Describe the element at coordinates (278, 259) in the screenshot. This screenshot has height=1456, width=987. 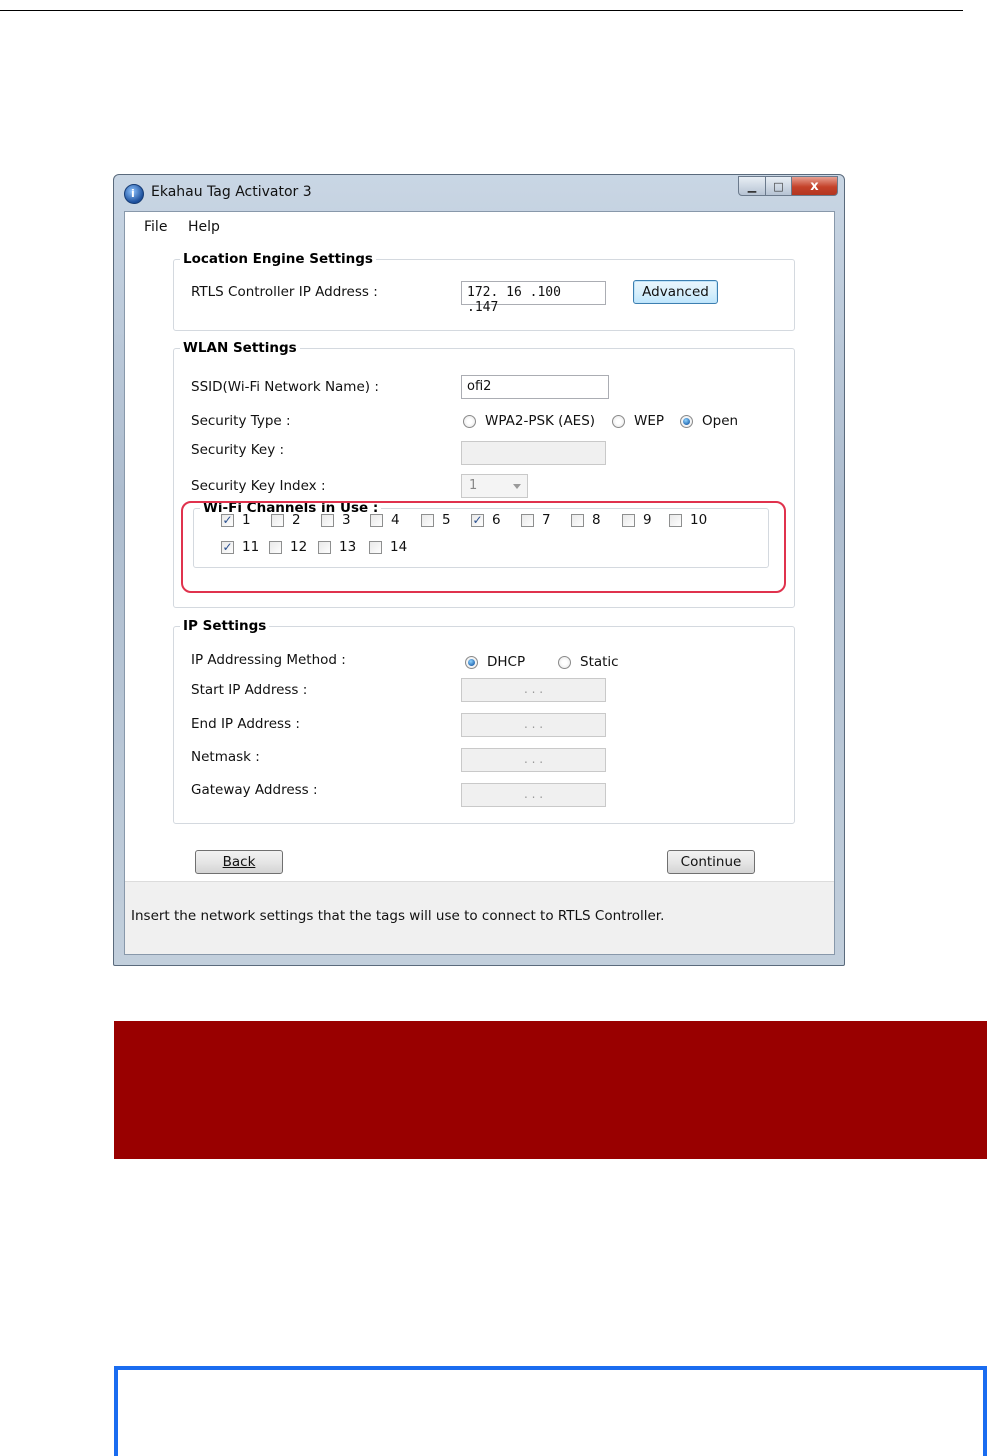
I see `location-engine-legend: Location Engine Settings` at that location.